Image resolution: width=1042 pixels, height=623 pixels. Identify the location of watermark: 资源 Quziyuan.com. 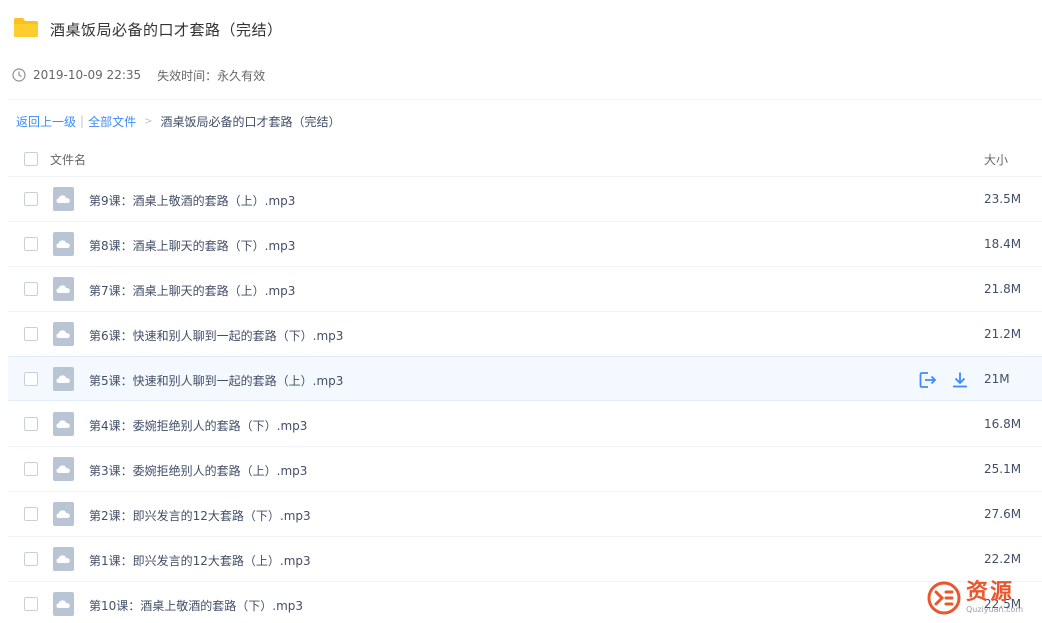
(982, 598).